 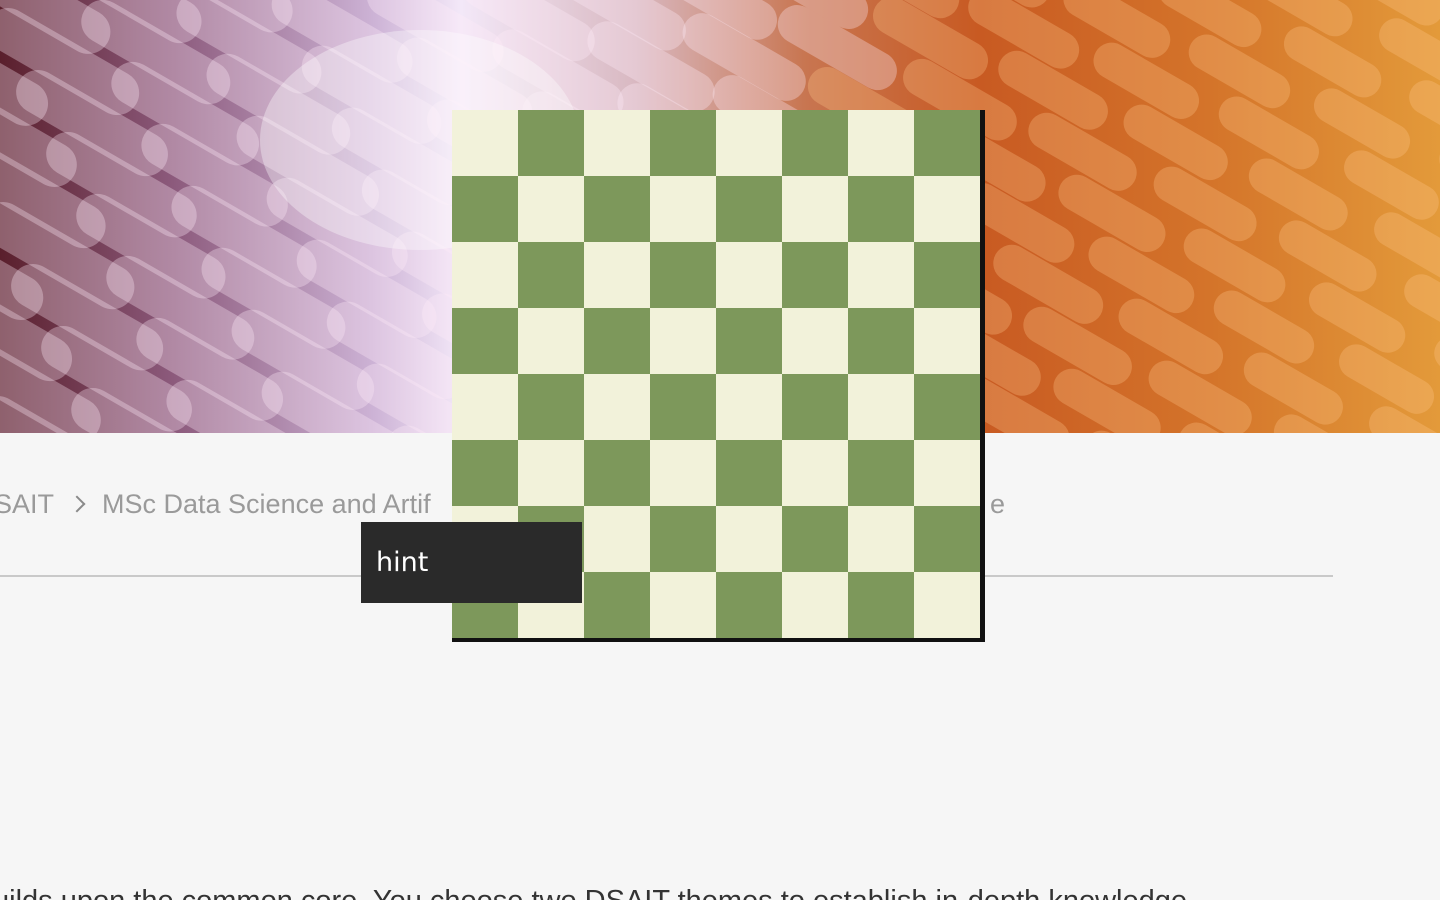 I want to click on board-square-e5, so click(x=749, y=341).